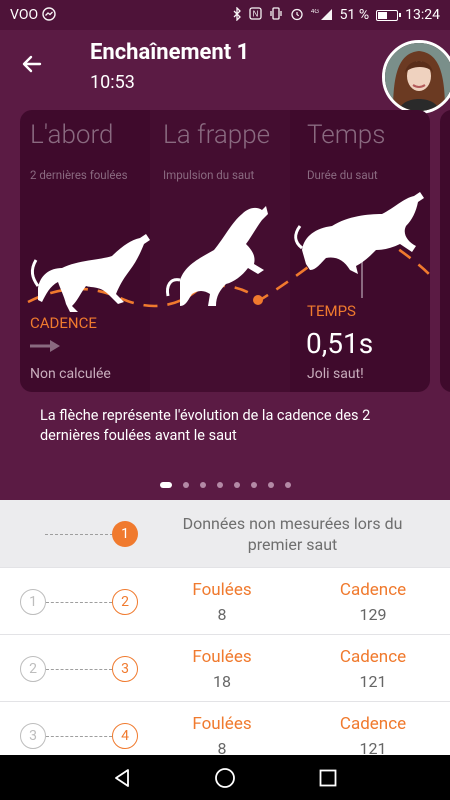 This screenshot has width=450, height=800. Describe the element at coordinates (33, 602) in the screenshot. I see `jump-from-badge: 1` at that location.